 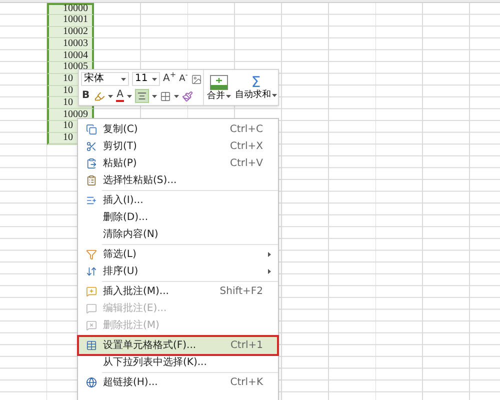 What do you see at coordinates (91, 382) in the screenshot?
I see `globe-icon` at bounding box center [91, 382].